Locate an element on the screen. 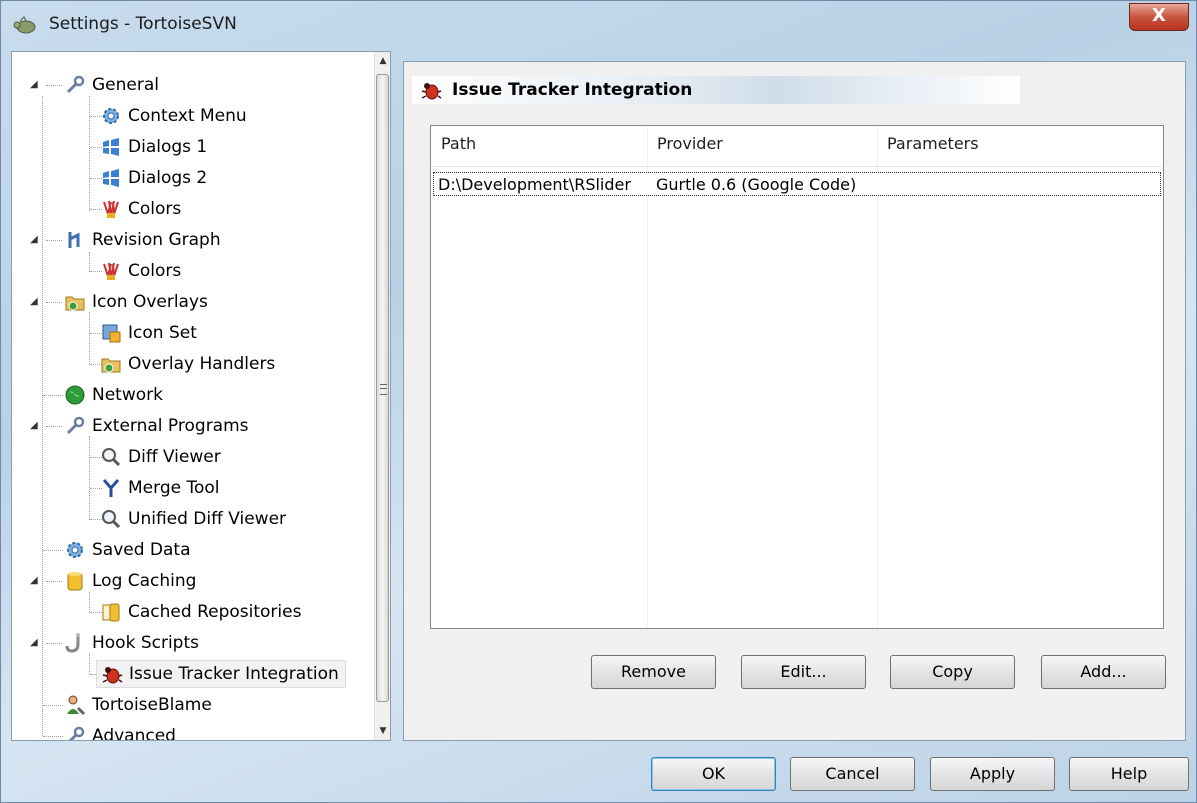 This screenshot has height=803, width=1197. tree-item-label: Log Caching is located at coordinates (144, 581).